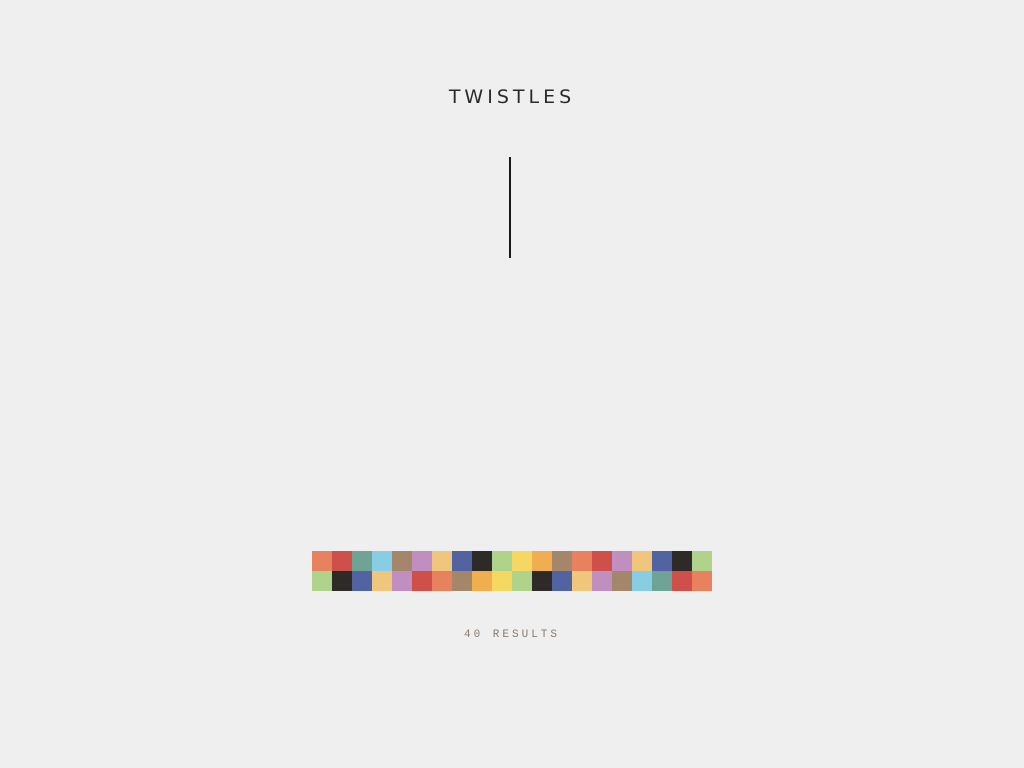 Image resolution: width=1024 pixels, height=768 pixels. What do you see at coordinates (511, 635) in the screenshot?
I see `results-count: 40 RESULTS` at bounding box center [511, 635].